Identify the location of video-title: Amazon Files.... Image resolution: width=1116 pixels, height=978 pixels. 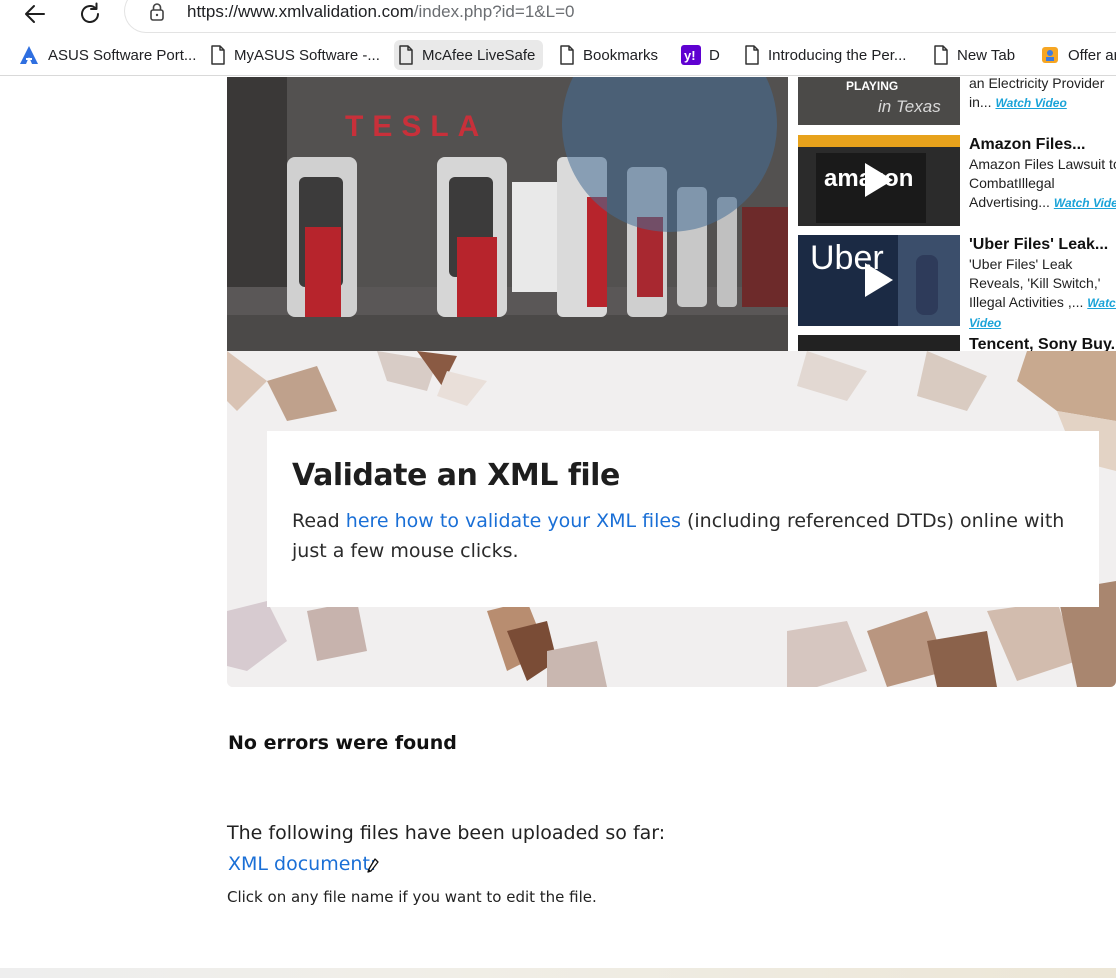
(1027, 145).